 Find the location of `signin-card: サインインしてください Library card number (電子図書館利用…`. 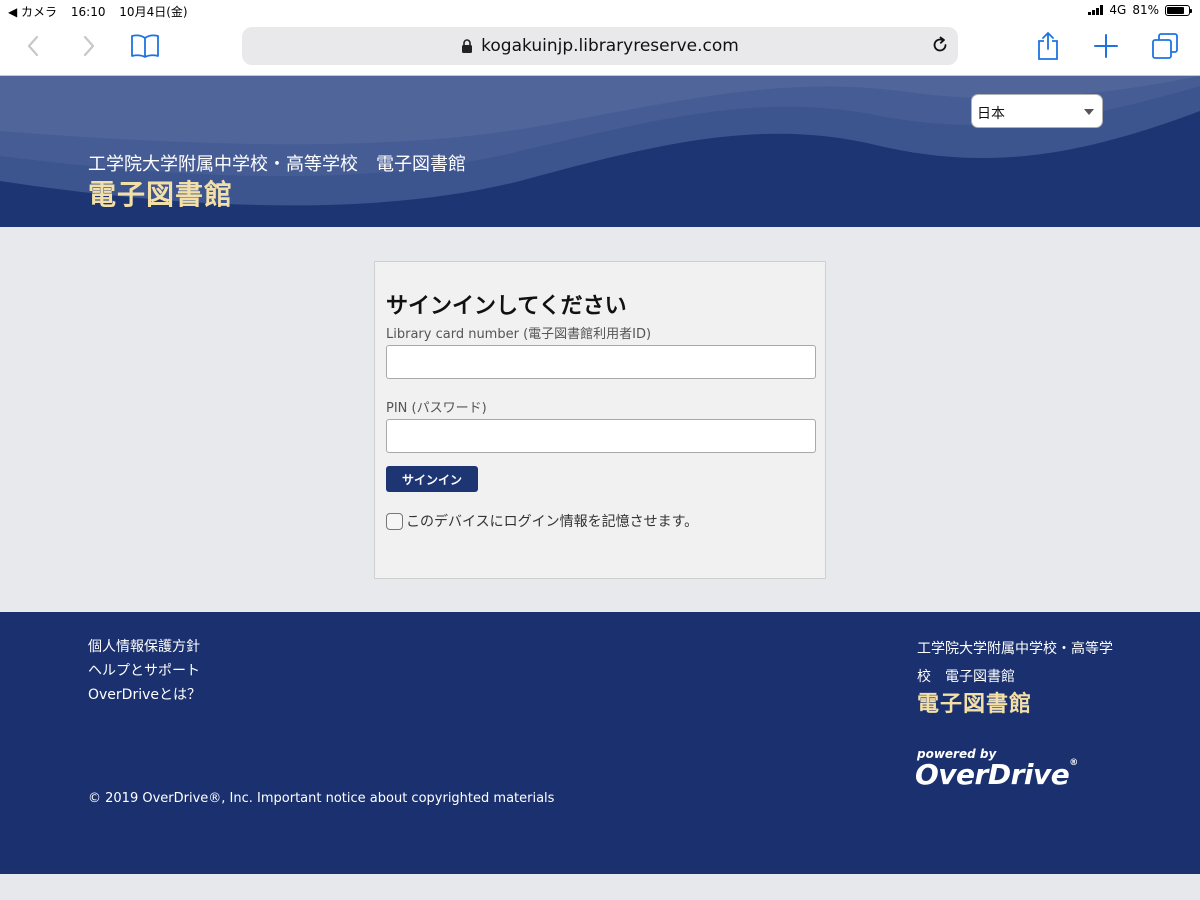

signin-card: サインインしてください Library card number (電子図書館利用… is located at coordinates (600, 420).